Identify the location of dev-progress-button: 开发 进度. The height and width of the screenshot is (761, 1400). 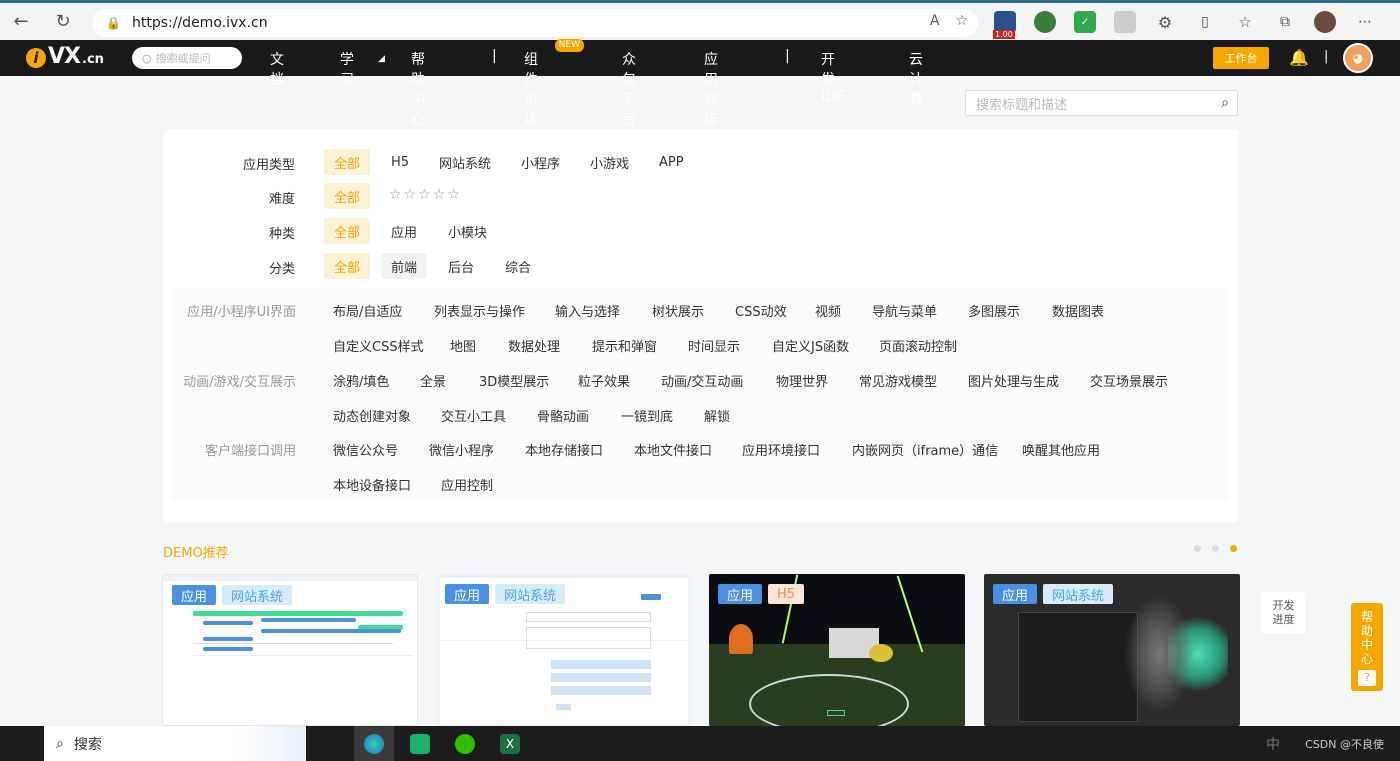
(1283, 613).